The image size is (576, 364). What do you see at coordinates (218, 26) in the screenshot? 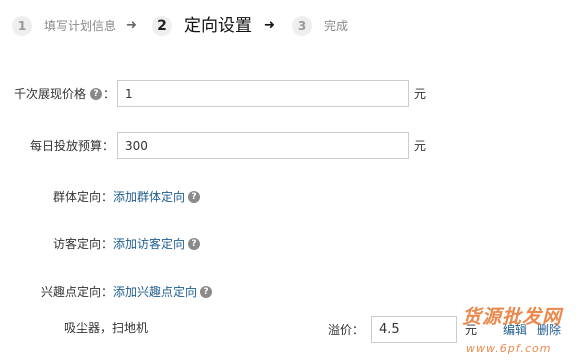
I see `step-2-label: 定向设置` at bounding box center [218, 26].